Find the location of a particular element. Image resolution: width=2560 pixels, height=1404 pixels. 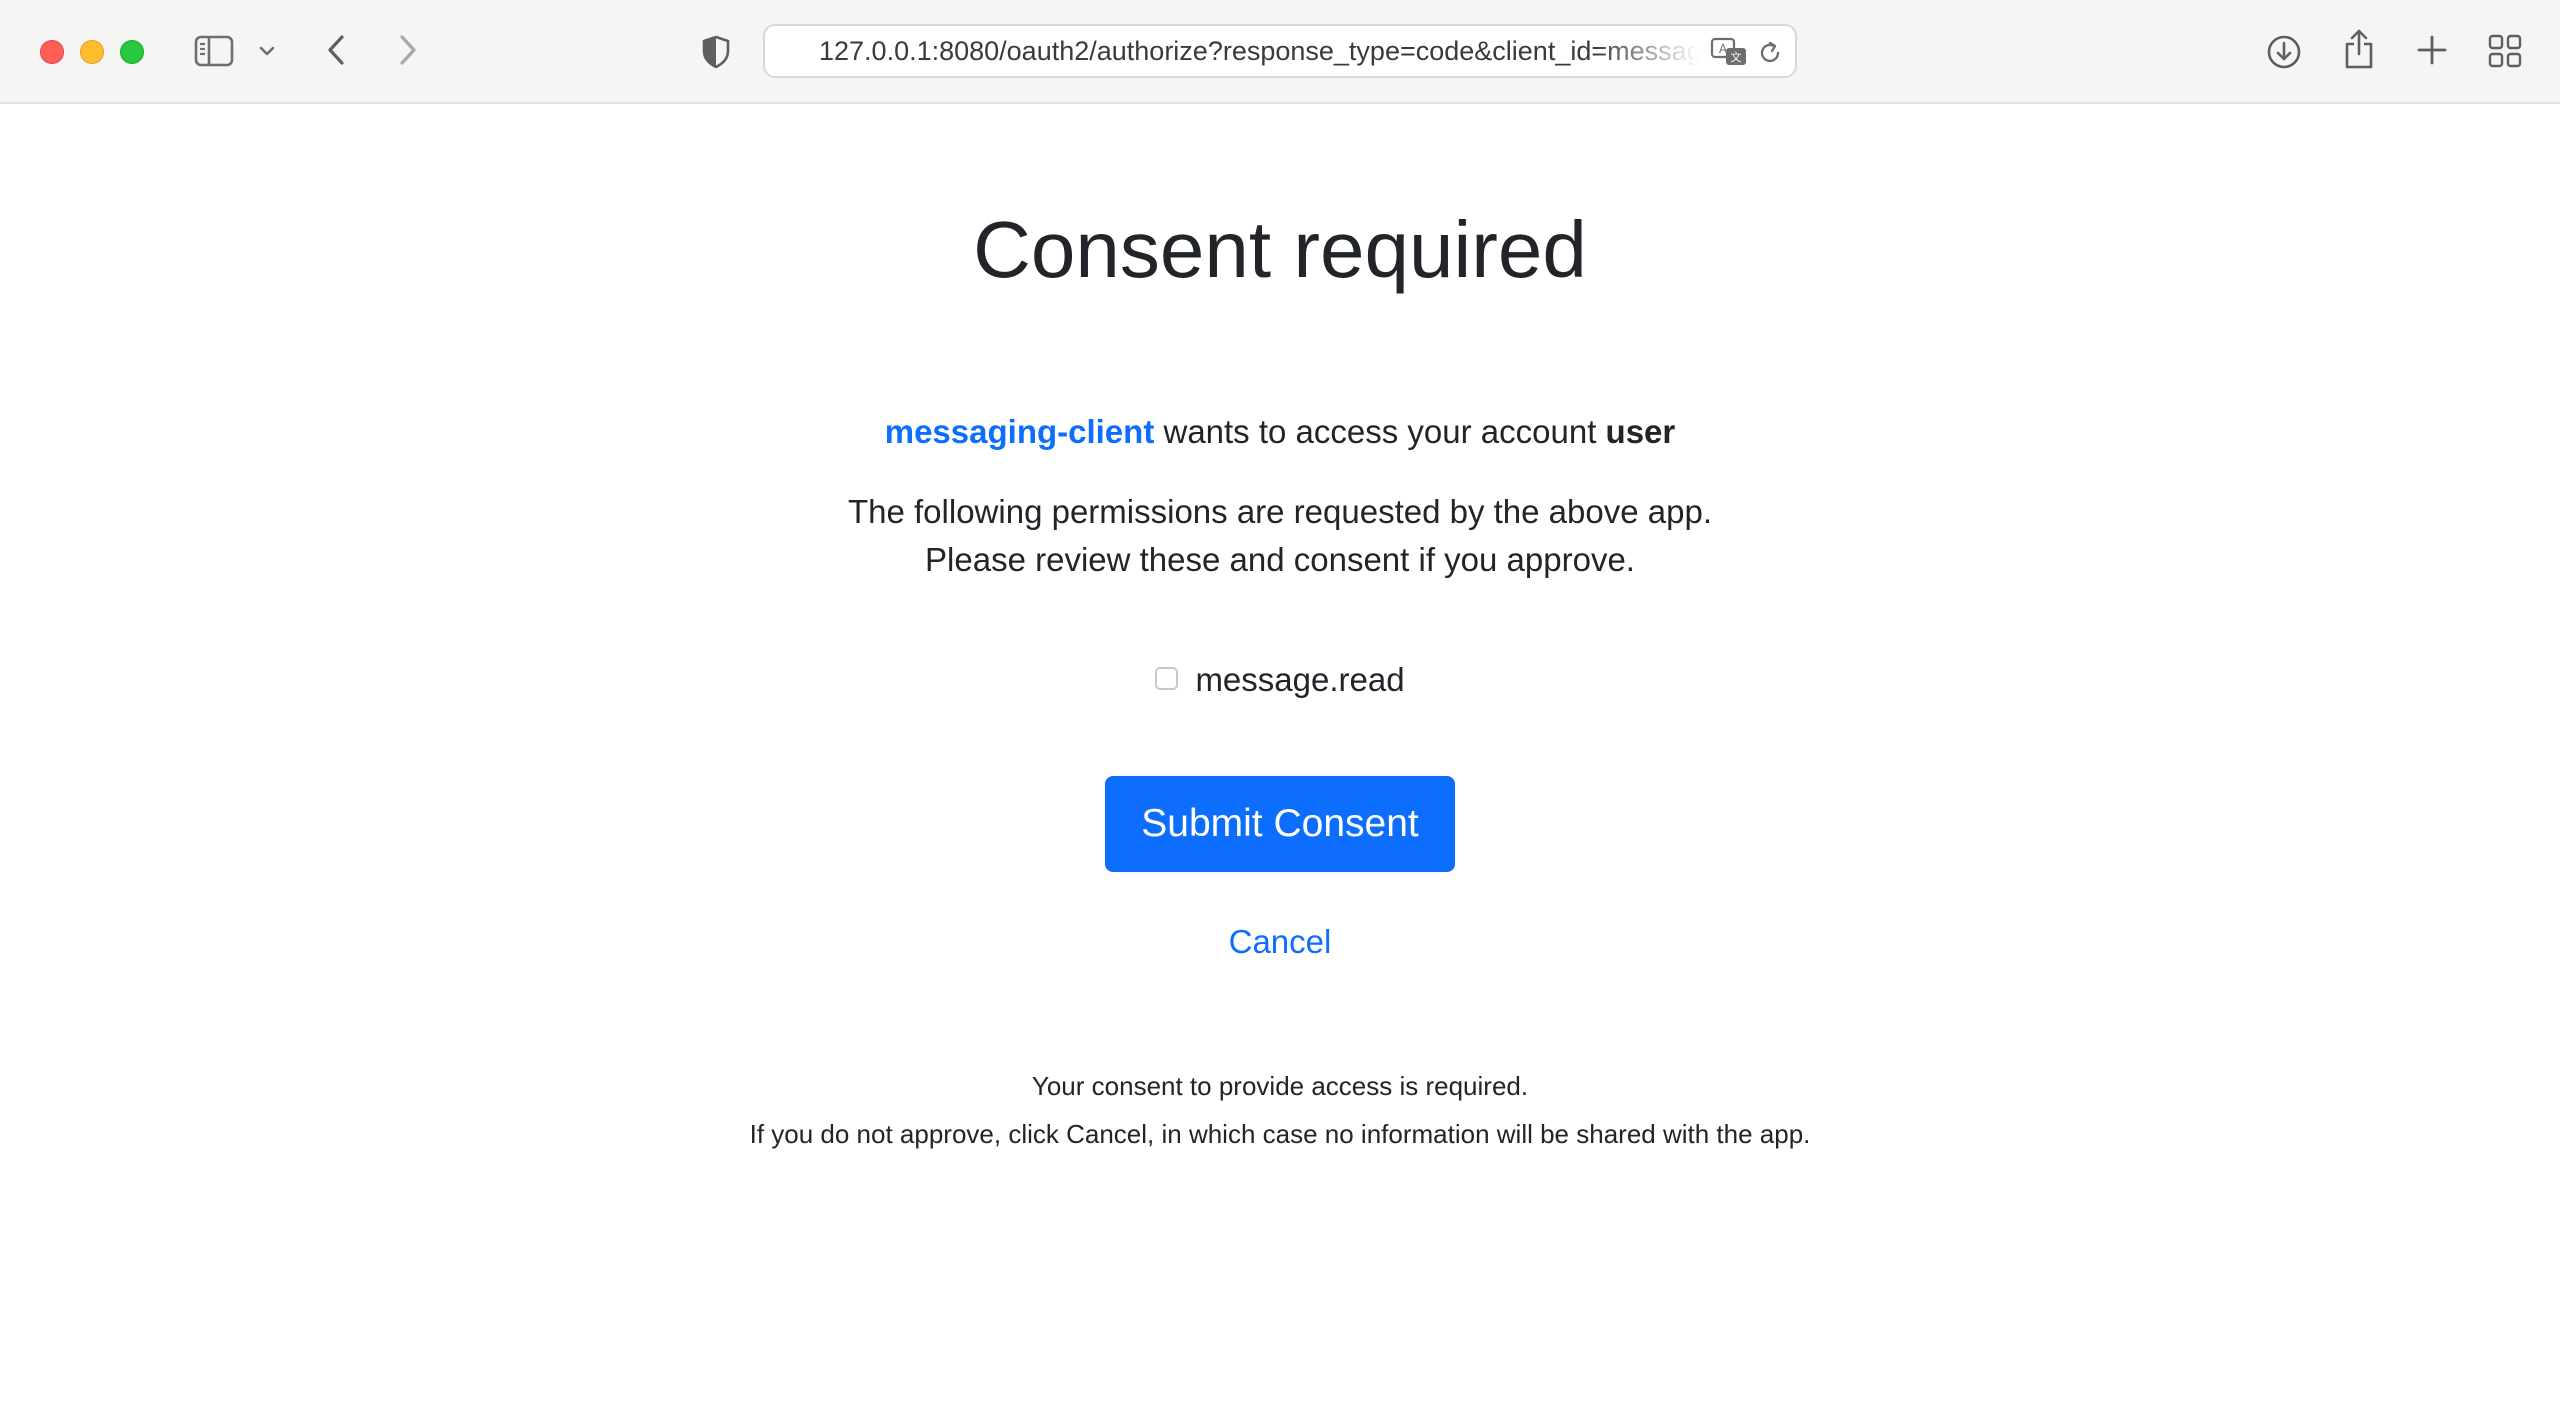

downloads-icon is located at coordinates (2284, 52).